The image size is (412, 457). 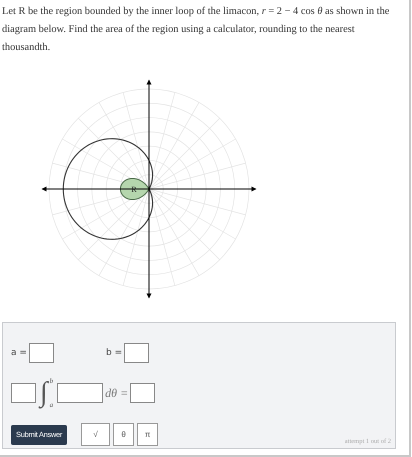 I want to click on integrand-input, so click(x=80, y=393).